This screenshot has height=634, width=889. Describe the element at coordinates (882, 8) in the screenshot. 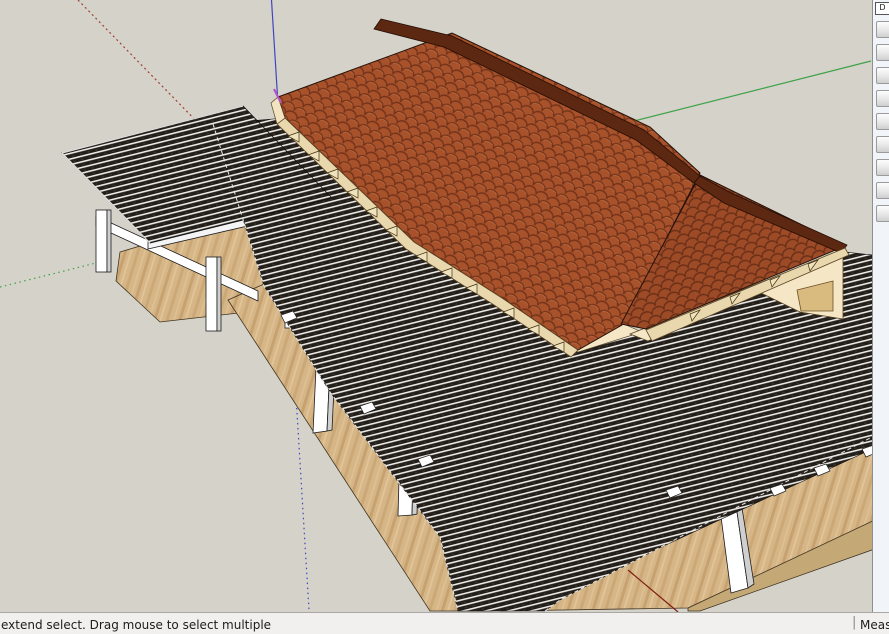

I see `tray-header: D` at that location.